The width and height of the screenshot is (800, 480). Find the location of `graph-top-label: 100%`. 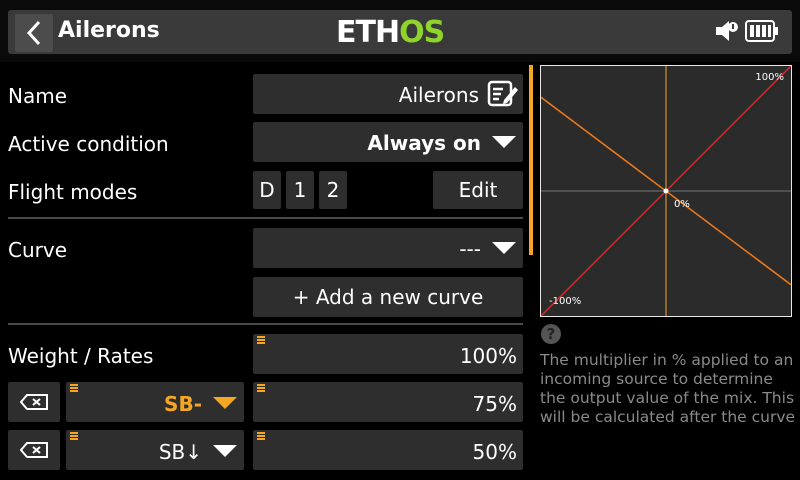

graph-top-label: 100% is located at coordinates (769, 77).